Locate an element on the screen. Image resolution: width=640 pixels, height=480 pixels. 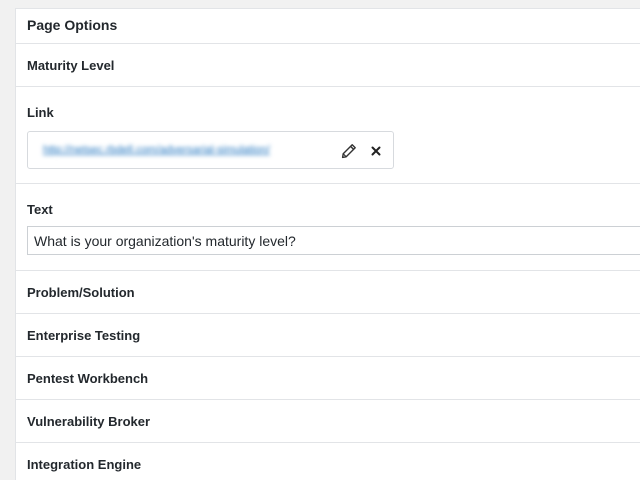
panel-header: Page Options is located at coordinates (328, 26).